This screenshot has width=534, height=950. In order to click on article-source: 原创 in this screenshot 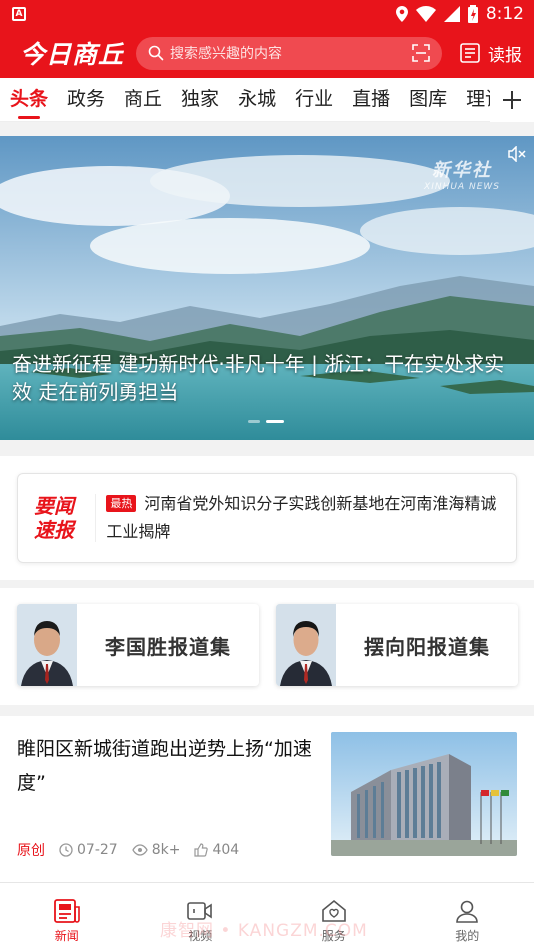, I will do `click(31, 851)`.